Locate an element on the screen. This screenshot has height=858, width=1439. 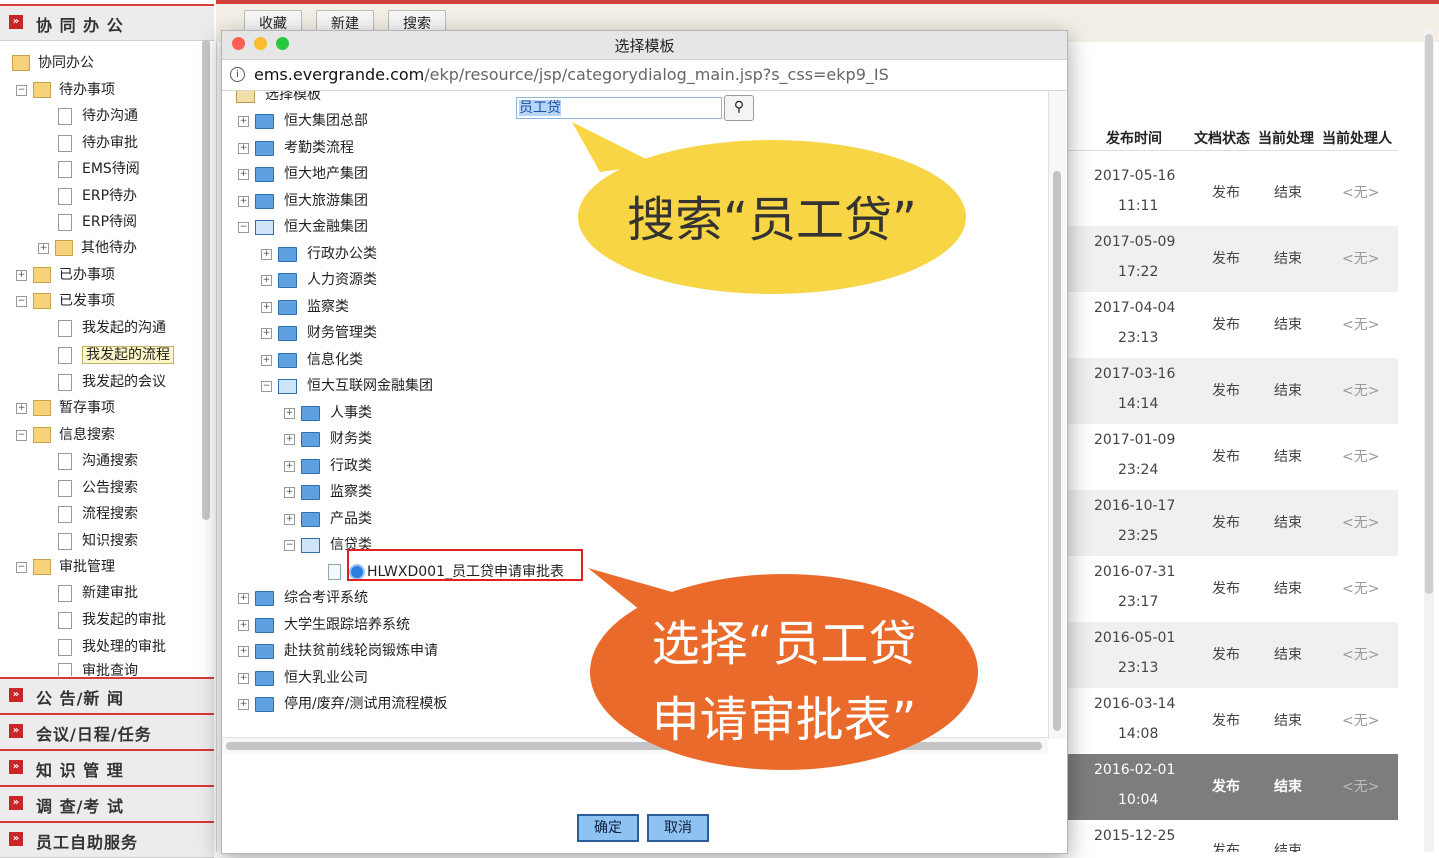
tree-node: + 赴扶贫前线轮岗锻炼申请 is located at coordinates (338, 651).